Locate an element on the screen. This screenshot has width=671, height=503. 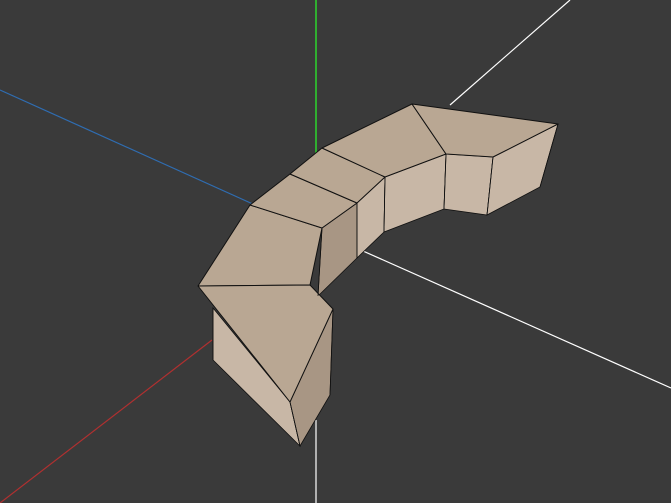
mesh-side-face is located at coordinates (468, 184).